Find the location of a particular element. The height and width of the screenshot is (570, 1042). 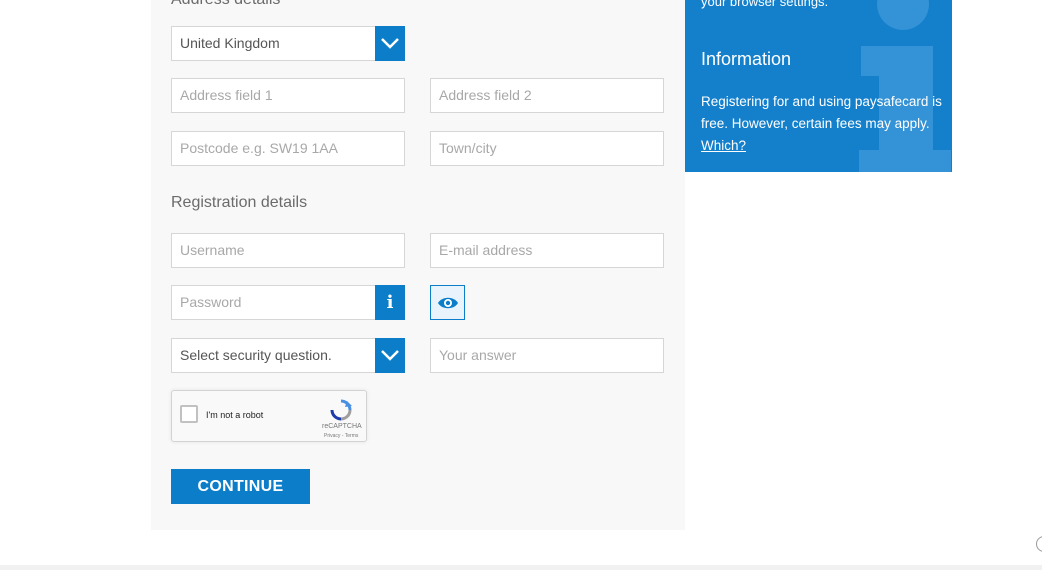

recaptcha-checkbox is located at coordinates (189, 414).